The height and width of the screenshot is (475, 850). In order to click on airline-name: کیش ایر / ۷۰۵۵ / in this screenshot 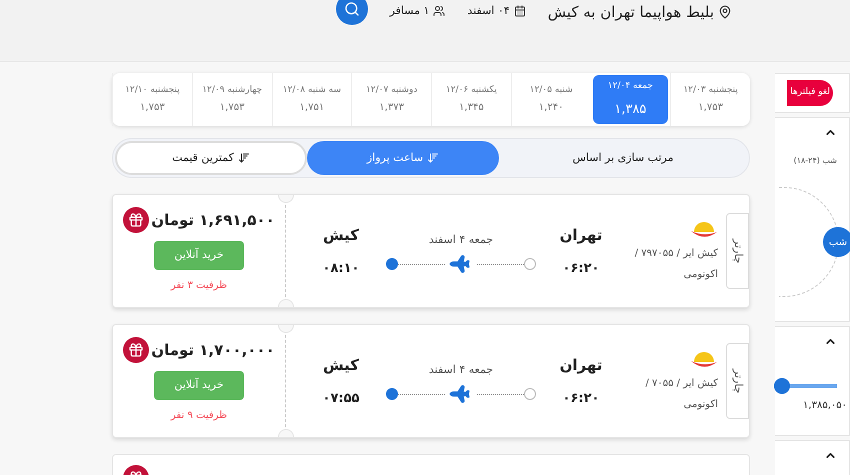, I will do `click(681, 384)`.